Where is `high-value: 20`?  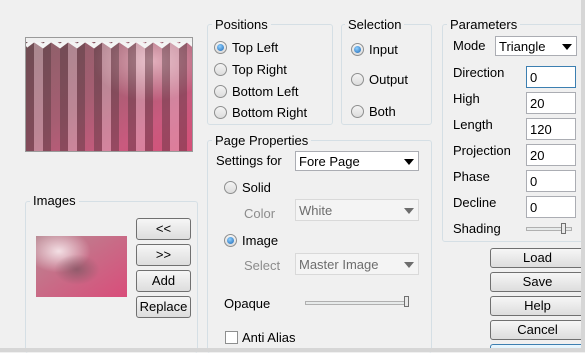 high-value: 20 is located at coordinates (537, 103).